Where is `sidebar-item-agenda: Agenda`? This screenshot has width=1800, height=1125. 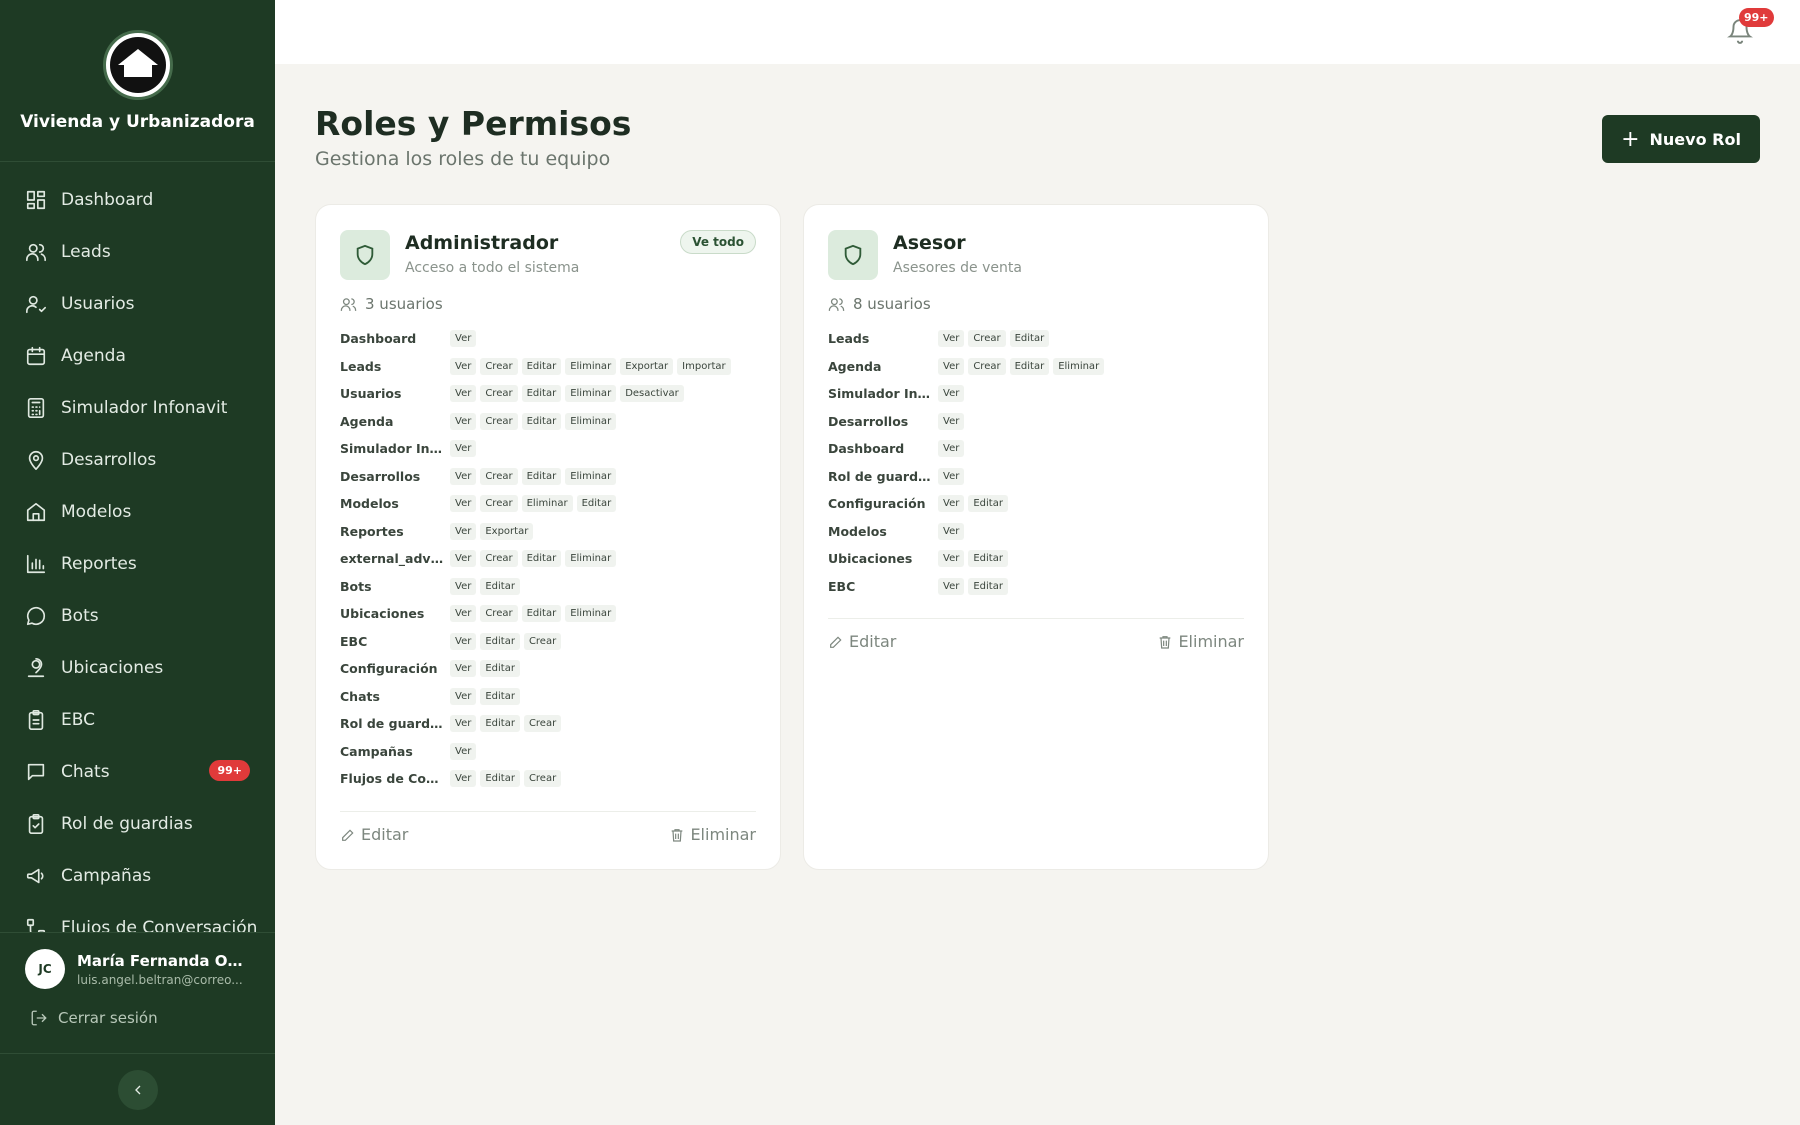 sidebar-item-agenda: Agenda is located at coordinates (137, 356).